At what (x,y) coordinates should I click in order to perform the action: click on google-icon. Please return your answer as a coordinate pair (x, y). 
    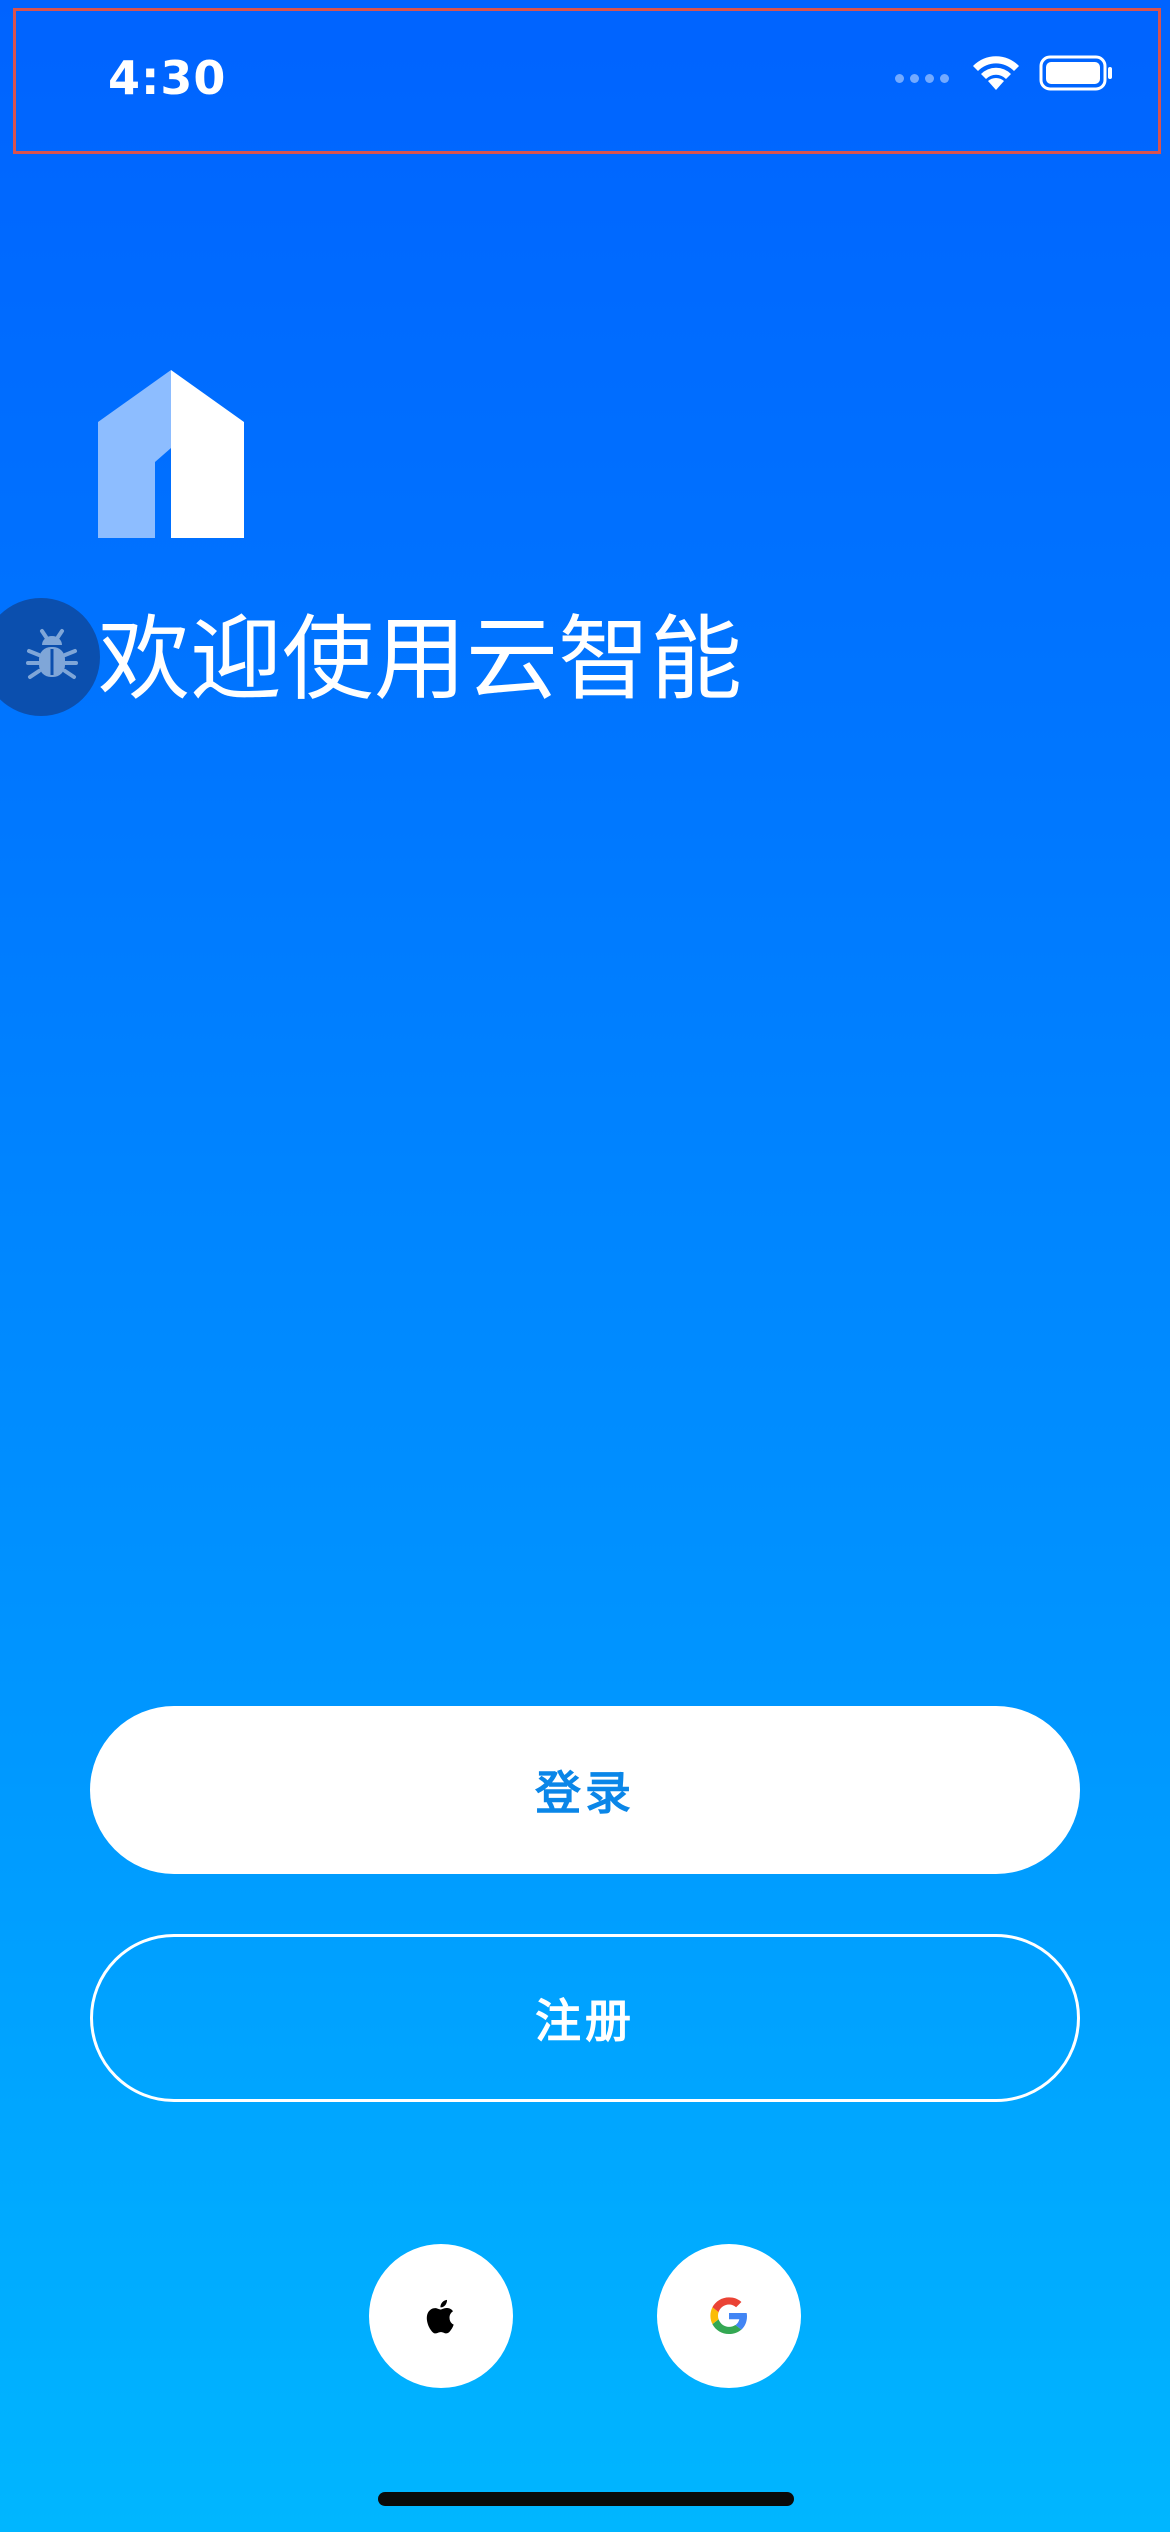
    Looking at the image, I should click on (728, 2315).